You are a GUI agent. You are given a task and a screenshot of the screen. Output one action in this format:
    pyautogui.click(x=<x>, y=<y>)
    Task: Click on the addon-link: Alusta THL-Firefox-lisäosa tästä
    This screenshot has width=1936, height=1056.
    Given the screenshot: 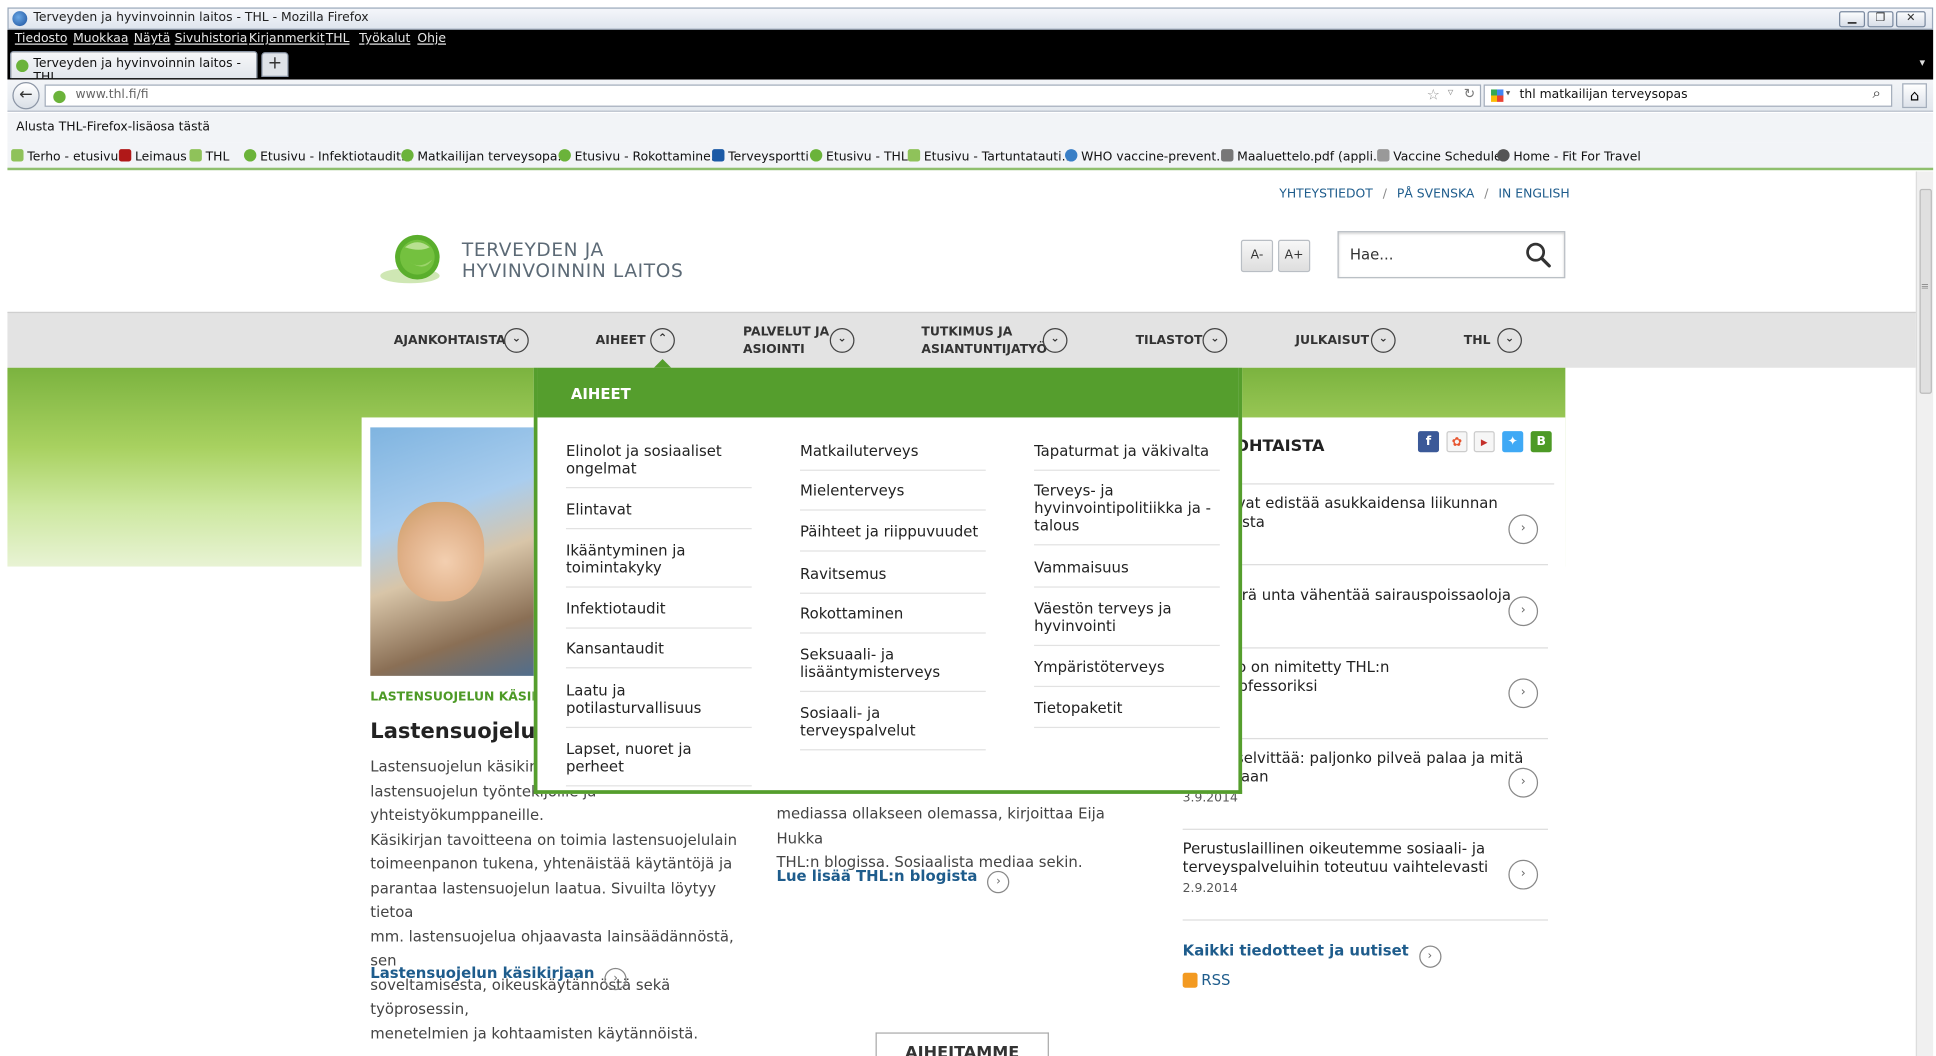 What is the action you would take?
    pyautogui.click(x=113, y=128)
    